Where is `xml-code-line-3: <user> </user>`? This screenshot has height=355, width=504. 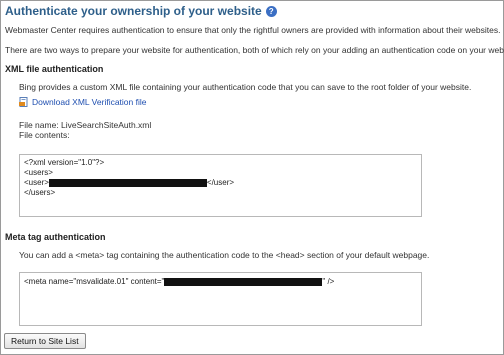 xml-code-line-3: <user> </user> is located at coordinates (129, 182).